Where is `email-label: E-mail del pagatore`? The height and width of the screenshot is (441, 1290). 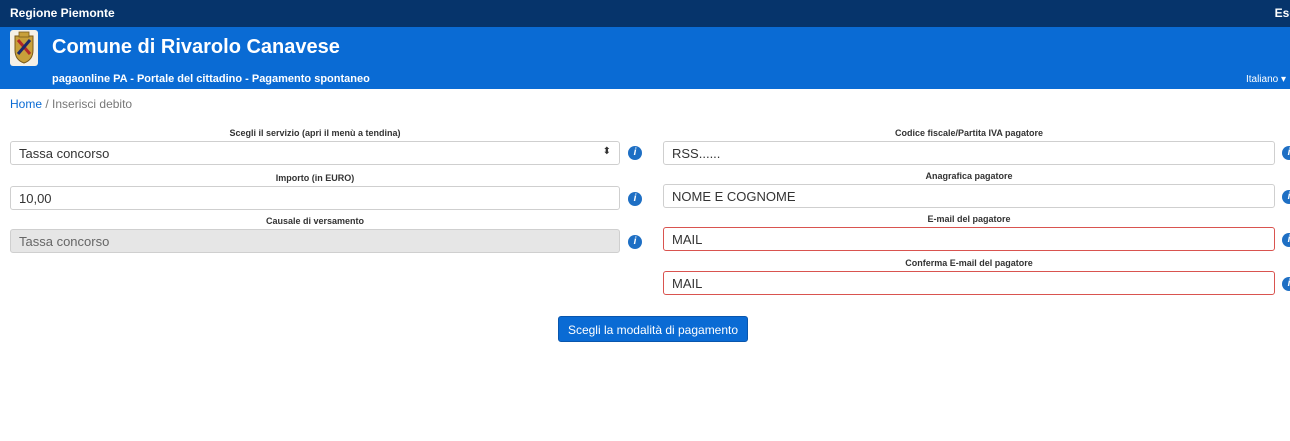 email-label: E-mail del pagatore is located at coordinates (969, 219).